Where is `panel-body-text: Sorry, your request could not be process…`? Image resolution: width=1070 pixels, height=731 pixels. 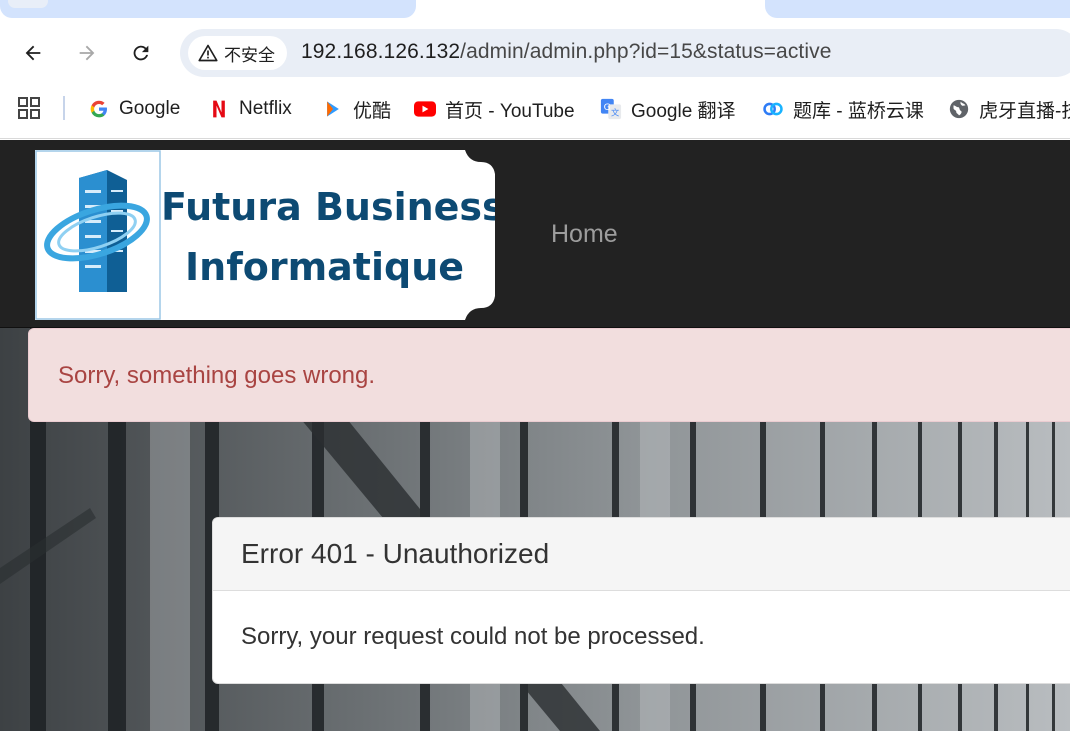
panel-body-text: Sorry, your request could not be process… is located at coordinates (473, 636).